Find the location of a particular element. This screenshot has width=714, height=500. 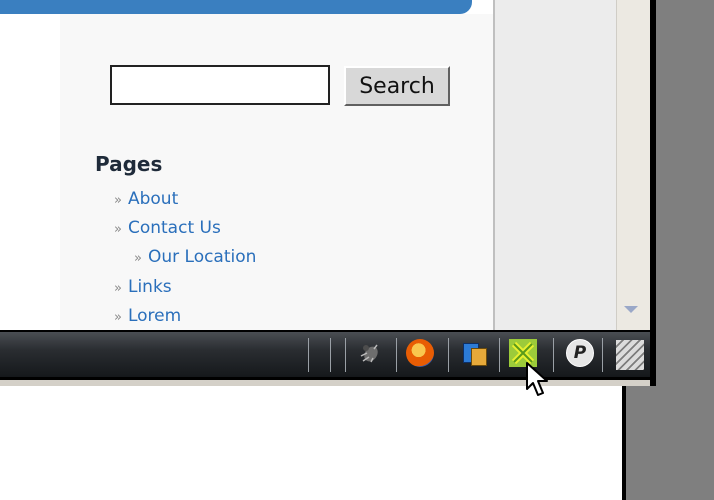

pages-heading: Pages is located at coordinates (129, 164).